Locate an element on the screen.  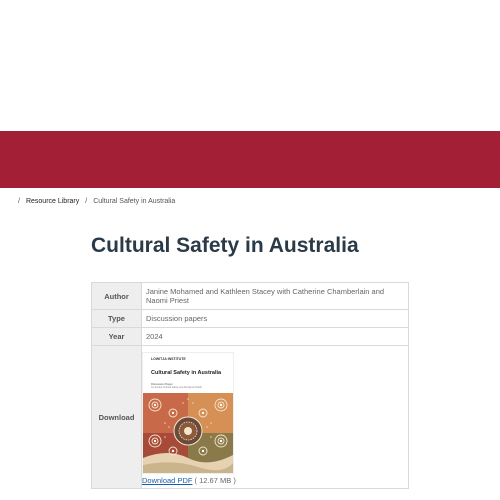
page-title: Cultural Safety in Australia is located at coordinates (225, 245).